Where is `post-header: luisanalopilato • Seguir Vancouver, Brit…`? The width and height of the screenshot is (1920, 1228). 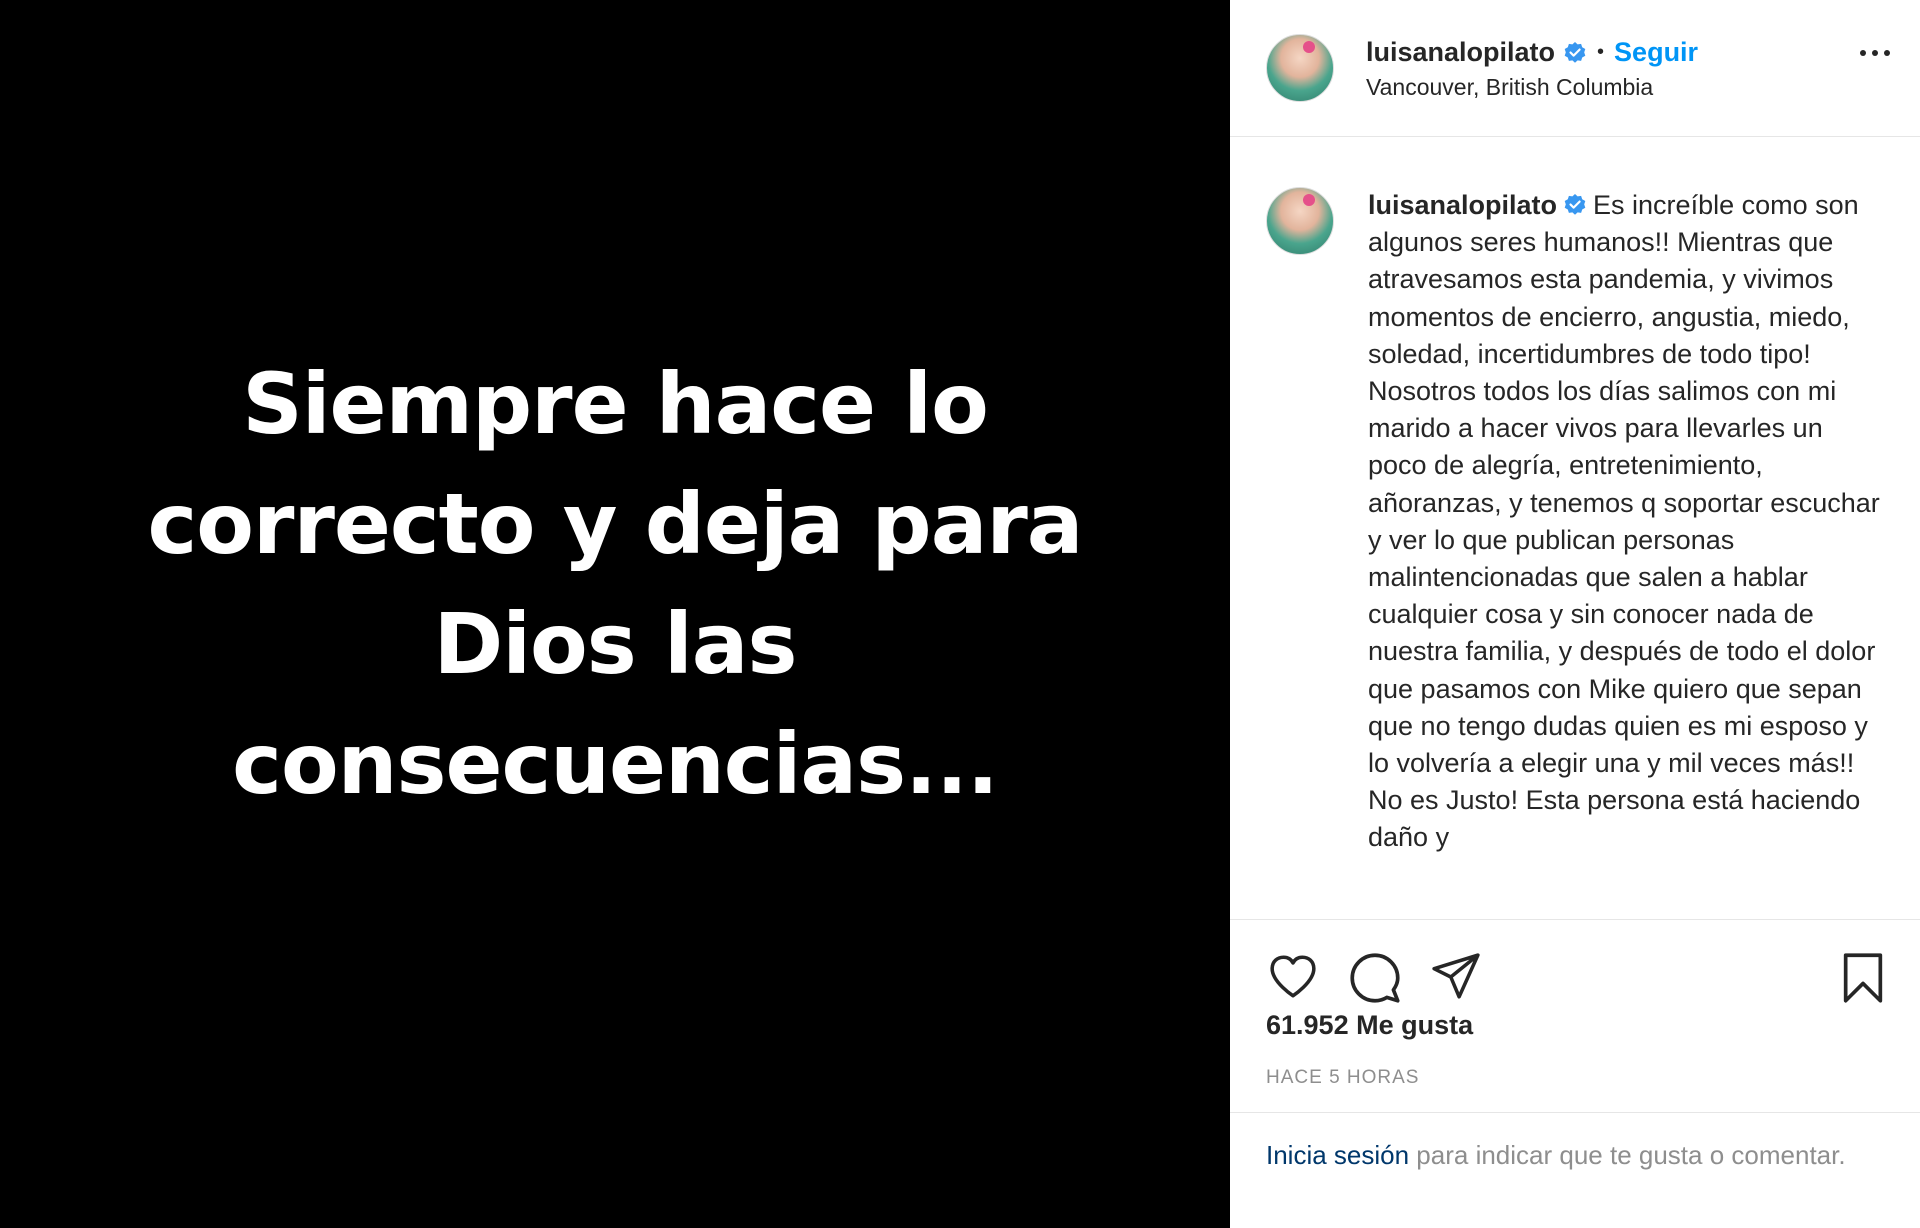 post-header: luisanalopilato • Seguir Vancouver, Brit… is located at coordinates (1575, 68).